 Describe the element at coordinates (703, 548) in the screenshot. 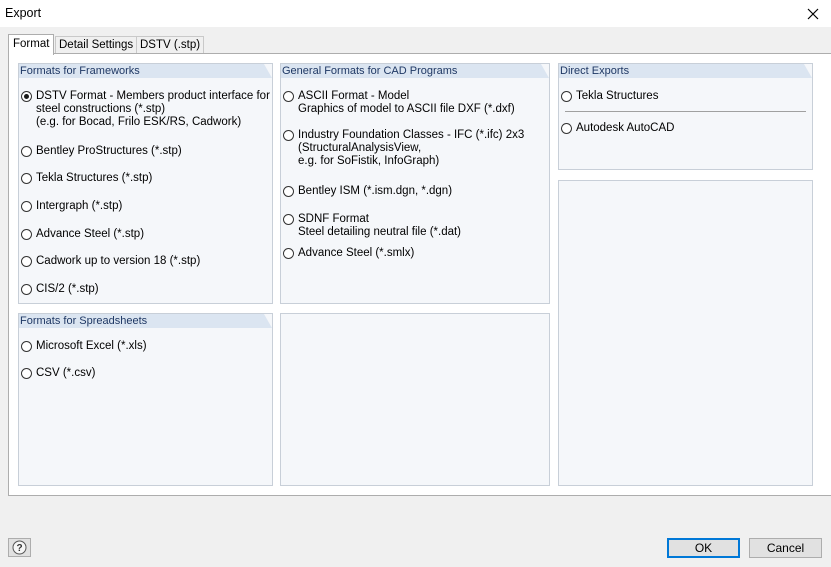

I see `ok-button: OK` at that location.